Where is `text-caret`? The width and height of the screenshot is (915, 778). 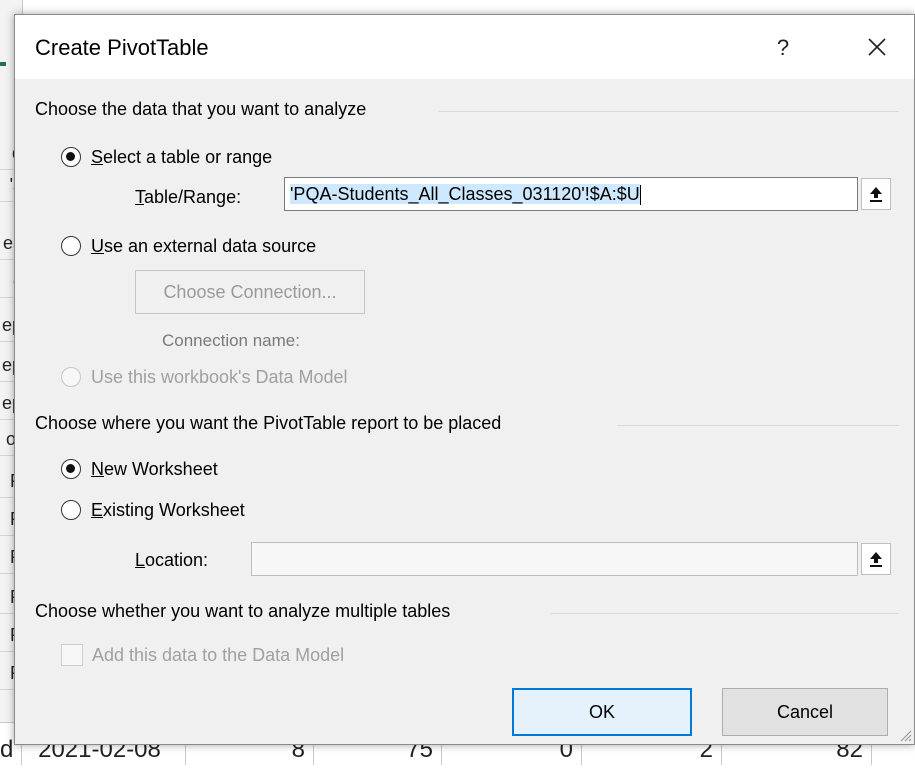 text-caret is located at coordinates (640, 195).